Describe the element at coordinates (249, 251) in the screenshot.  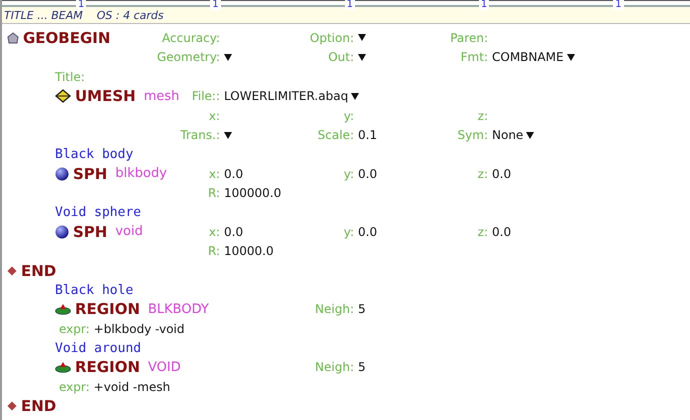
I see `field-value: 10000.0` at that location.